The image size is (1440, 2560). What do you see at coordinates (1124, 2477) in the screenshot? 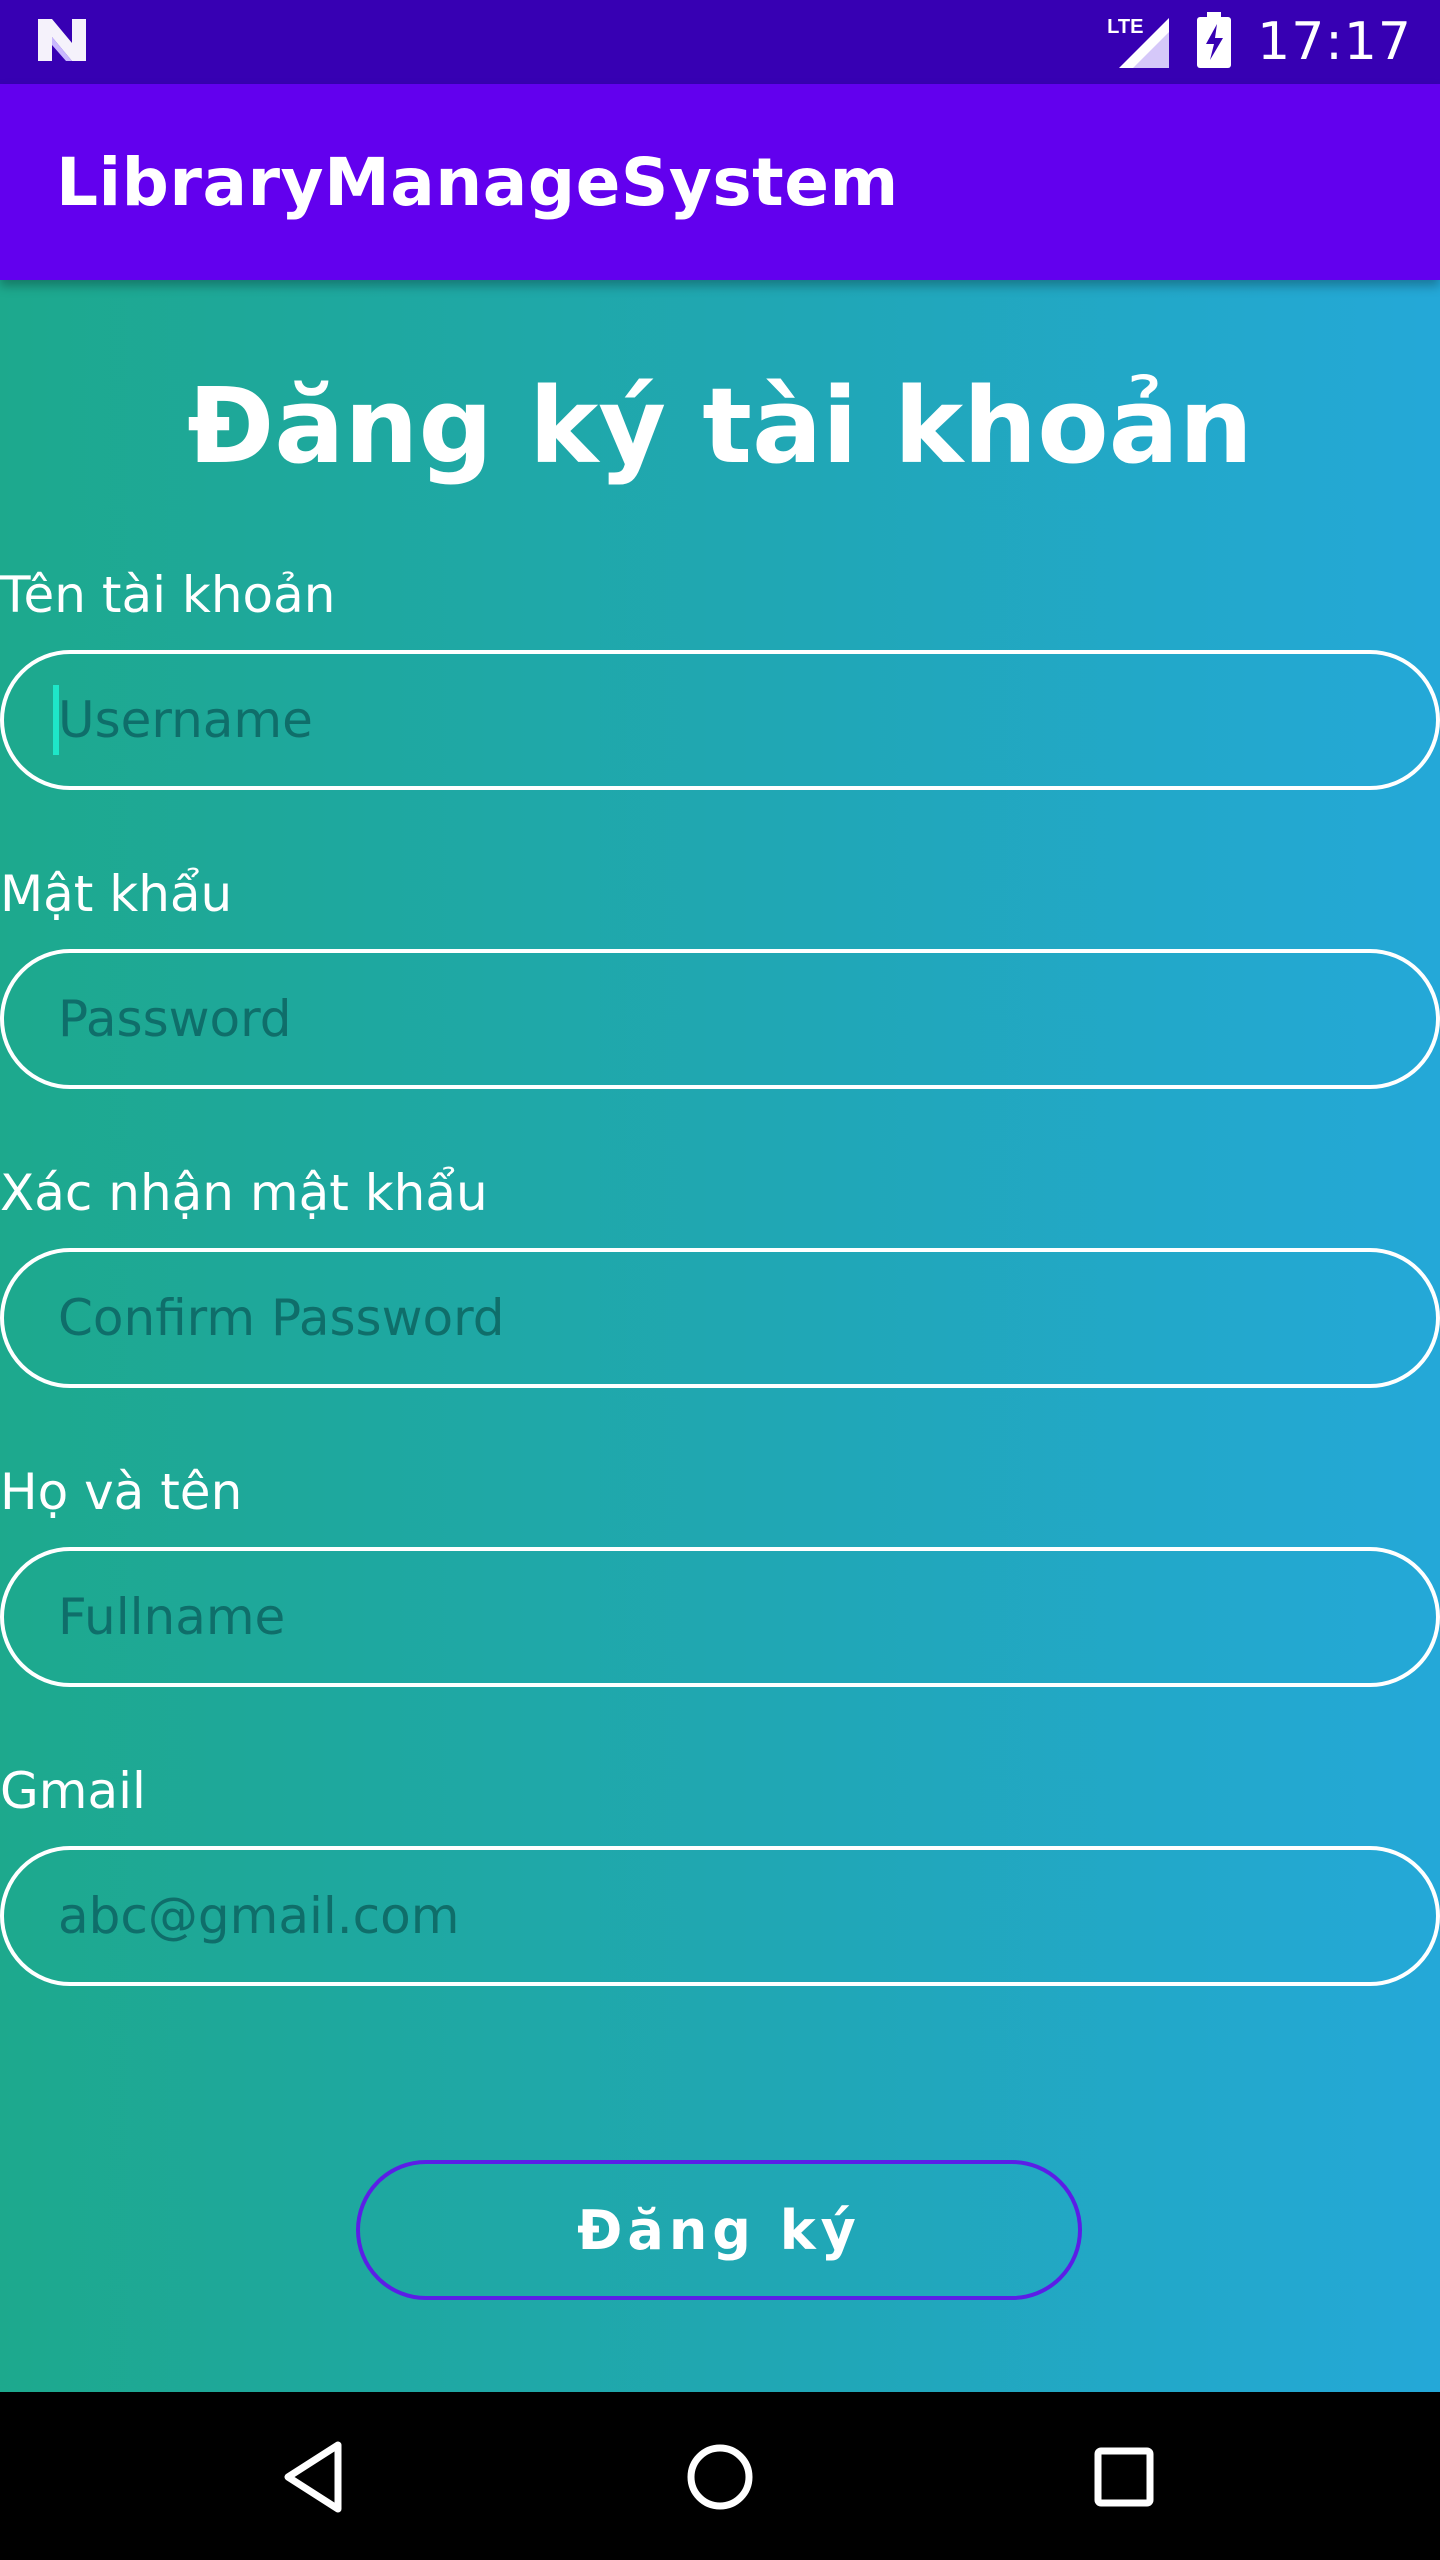
I see `recents-icon` at bounding box center [1124, 2477].